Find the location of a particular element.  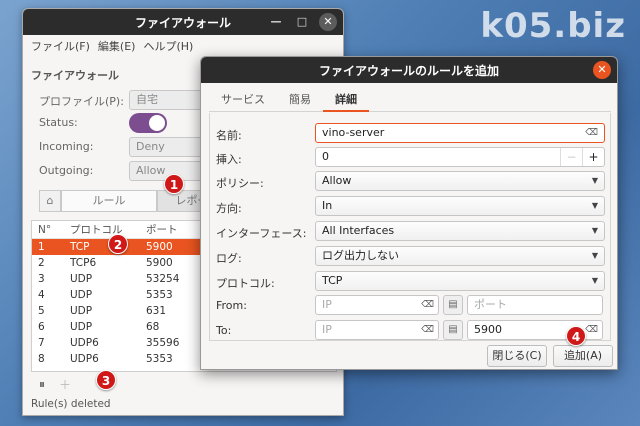

home-tab: ⌂ is located at coordinates (50, 201).